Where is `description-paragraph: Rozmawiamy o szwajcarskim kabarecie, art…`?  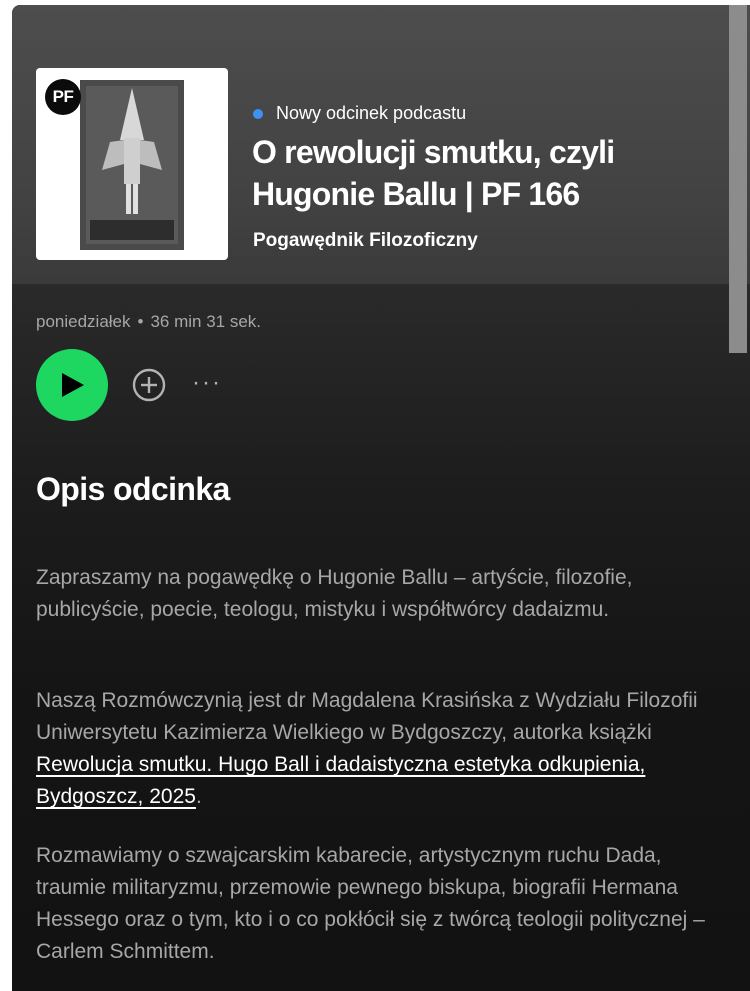 description-paragraph: Rozmawiamy o szwajcarskim kabarecie, art… is located at coordinates (370, 903).